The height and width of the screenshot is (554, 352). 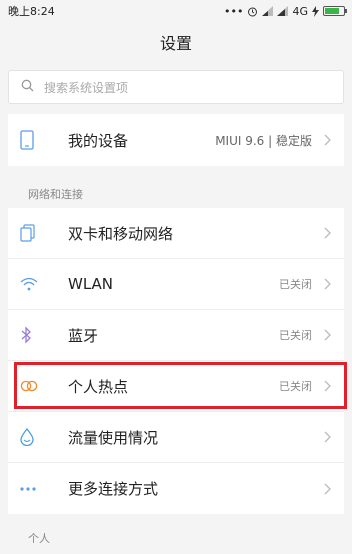 What do you see at coordinates (37, 488) in the screenshot?
I see `more-dots-icon` at bounding box center [37, 488].